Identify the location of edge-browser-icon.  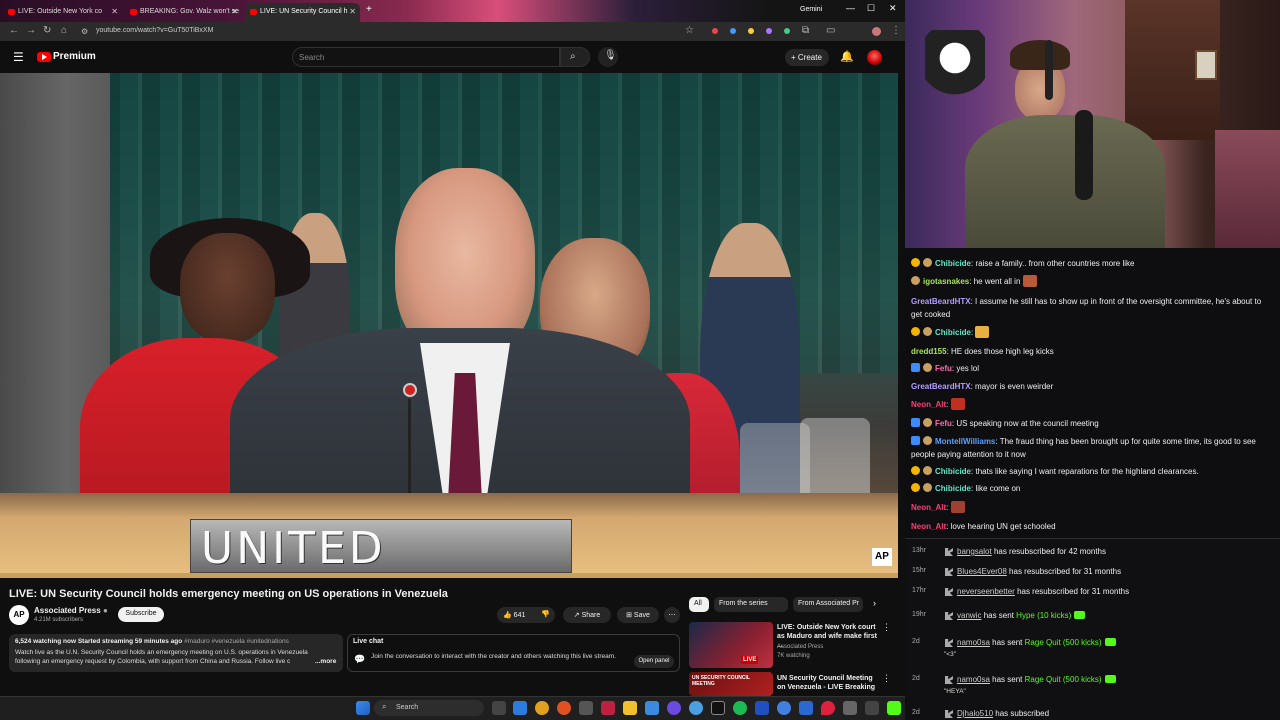
(520, 708).